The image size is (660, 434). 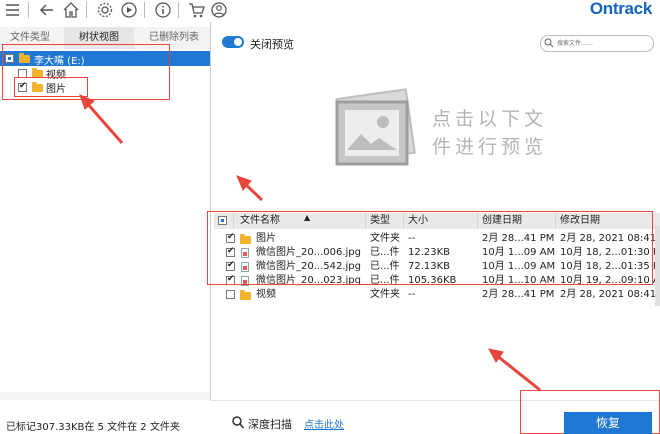 What do you see at coordinates (441, 221) in the screenshot?
I see `column-header-size: 大小` at bounding box center [441, 221].